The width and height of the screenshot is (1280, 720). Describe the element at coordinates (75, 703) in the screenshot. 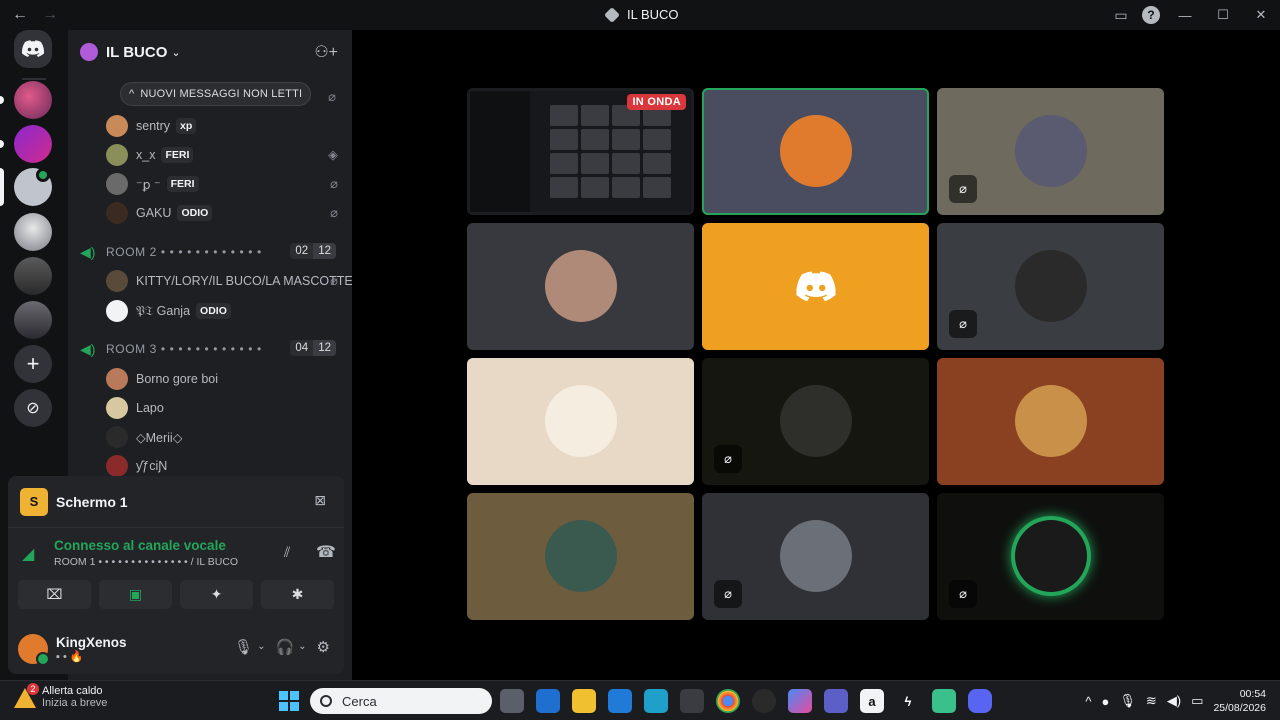

I see `weather-subtitle: Inizia a breve` at that location.